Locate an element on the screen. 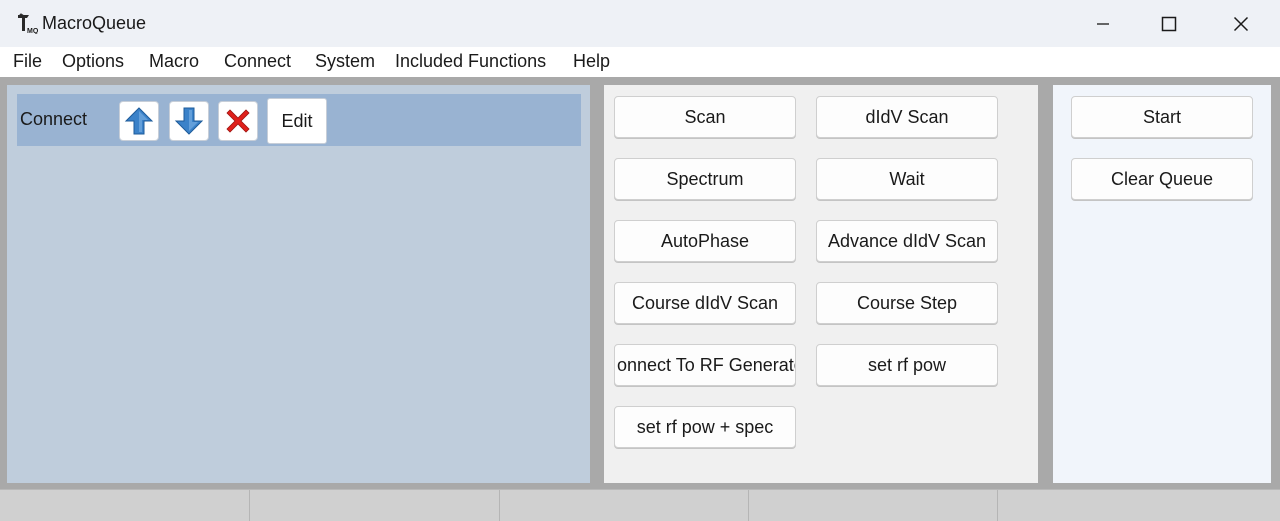 Image resolution: width=1280 pixels, height=521 pixels. macro-spectrum-button: Spectrum is located at coordinates (705, 179).